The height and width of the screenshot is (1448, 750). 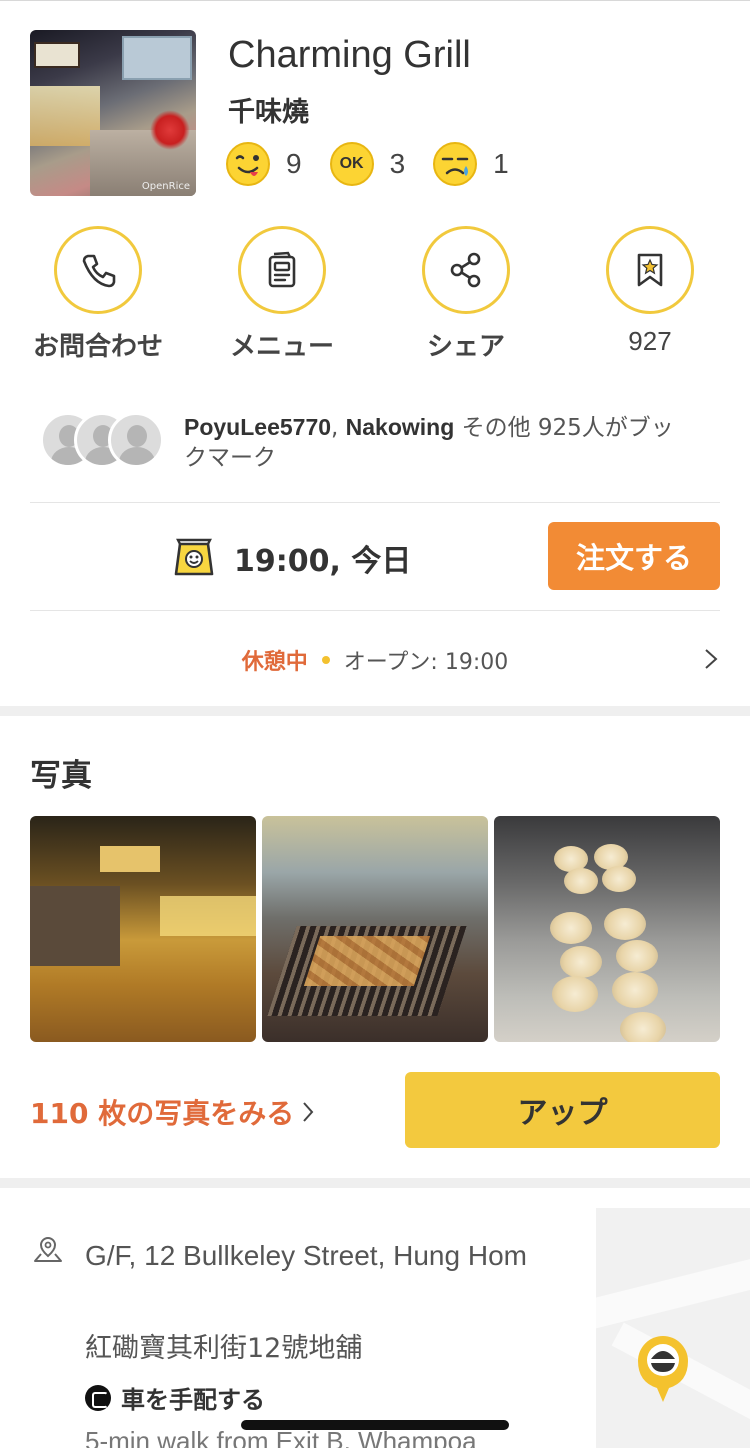 I want to click on status-closed-label: 休憩中, so click(x=274, y=662).